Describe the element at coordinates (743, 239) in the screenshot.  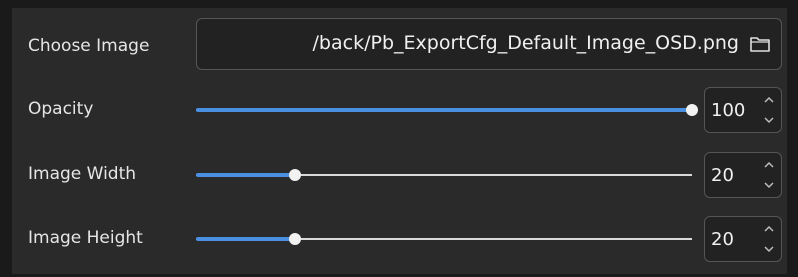
I see `image-height-spinbox: 20` at that location.